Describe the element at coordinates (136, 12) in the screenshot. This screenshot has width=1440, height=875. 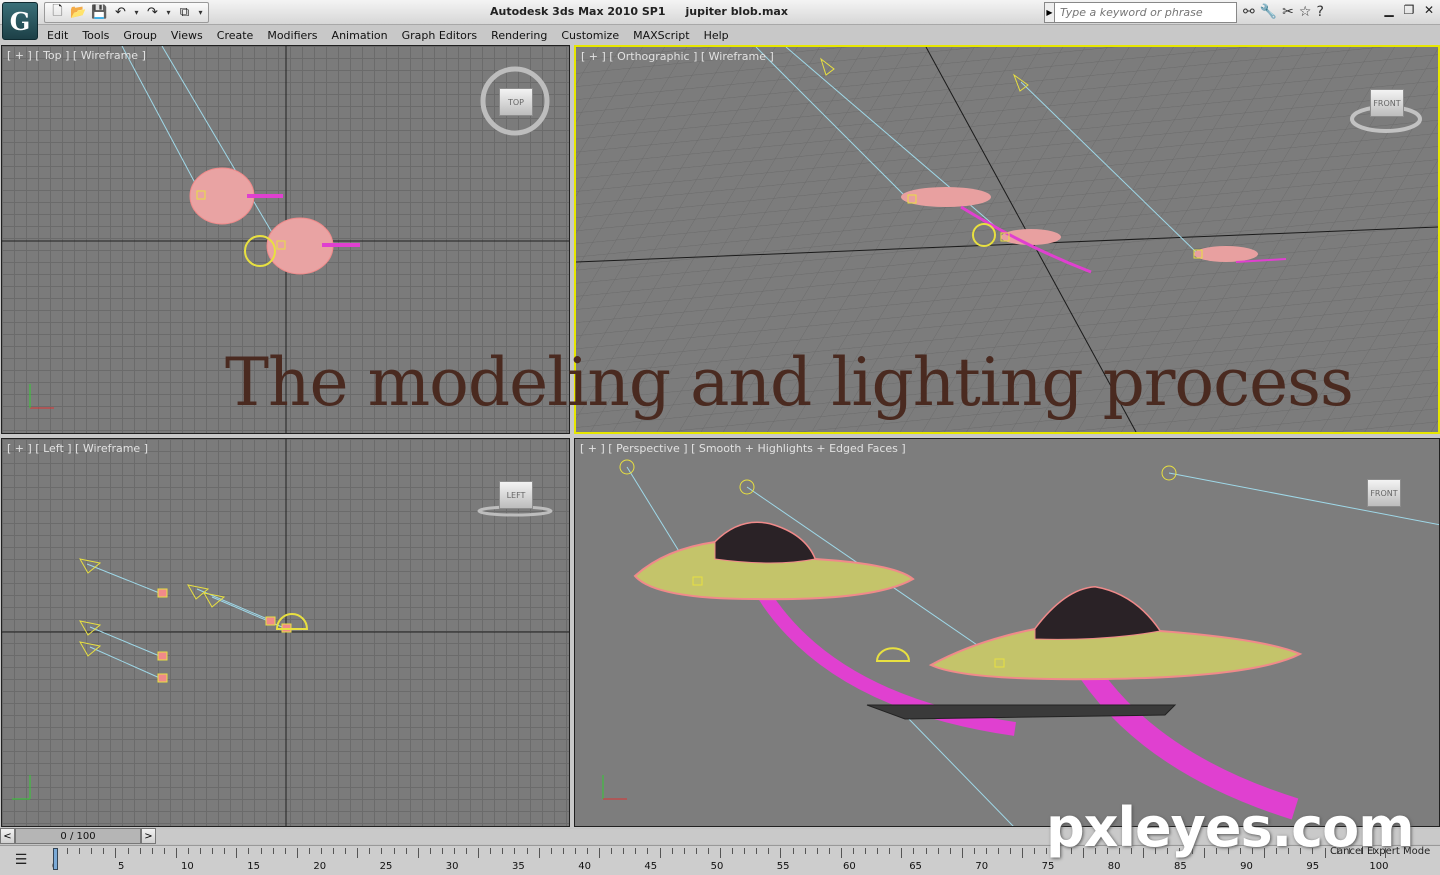
I see `undo-dropdown-icon: ▾` at that location.